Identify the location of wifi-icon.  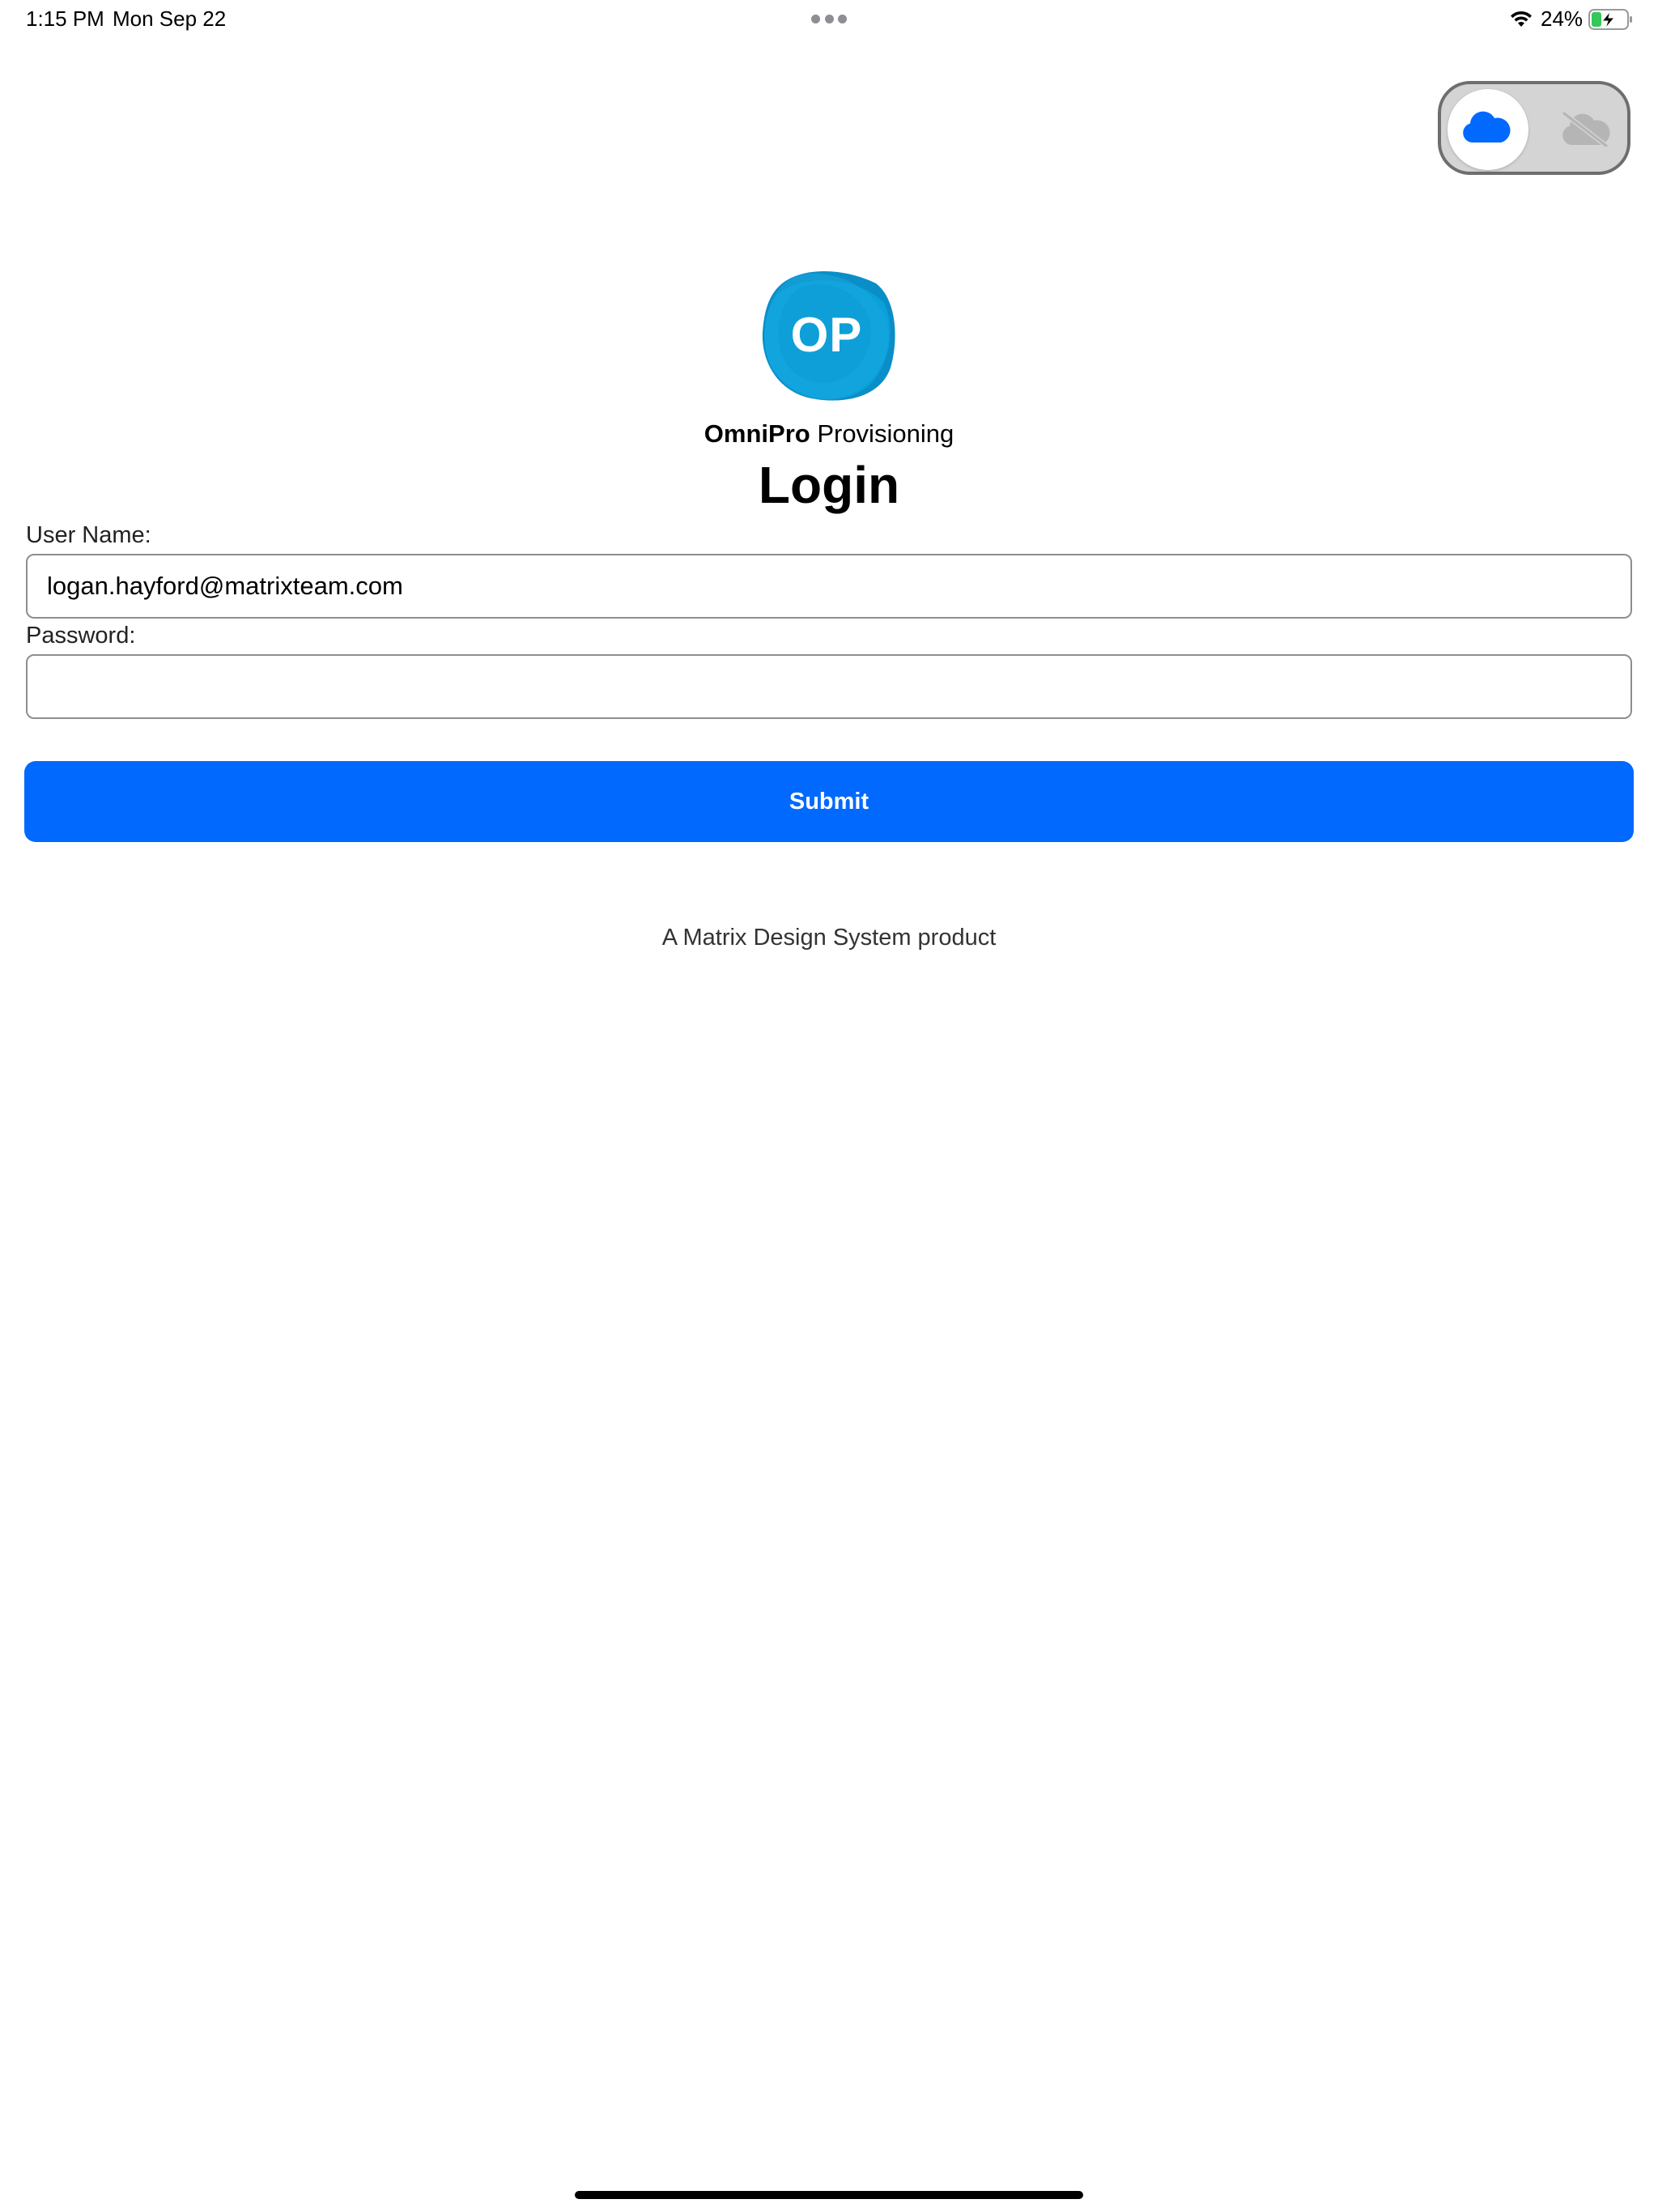
(1521, 19).